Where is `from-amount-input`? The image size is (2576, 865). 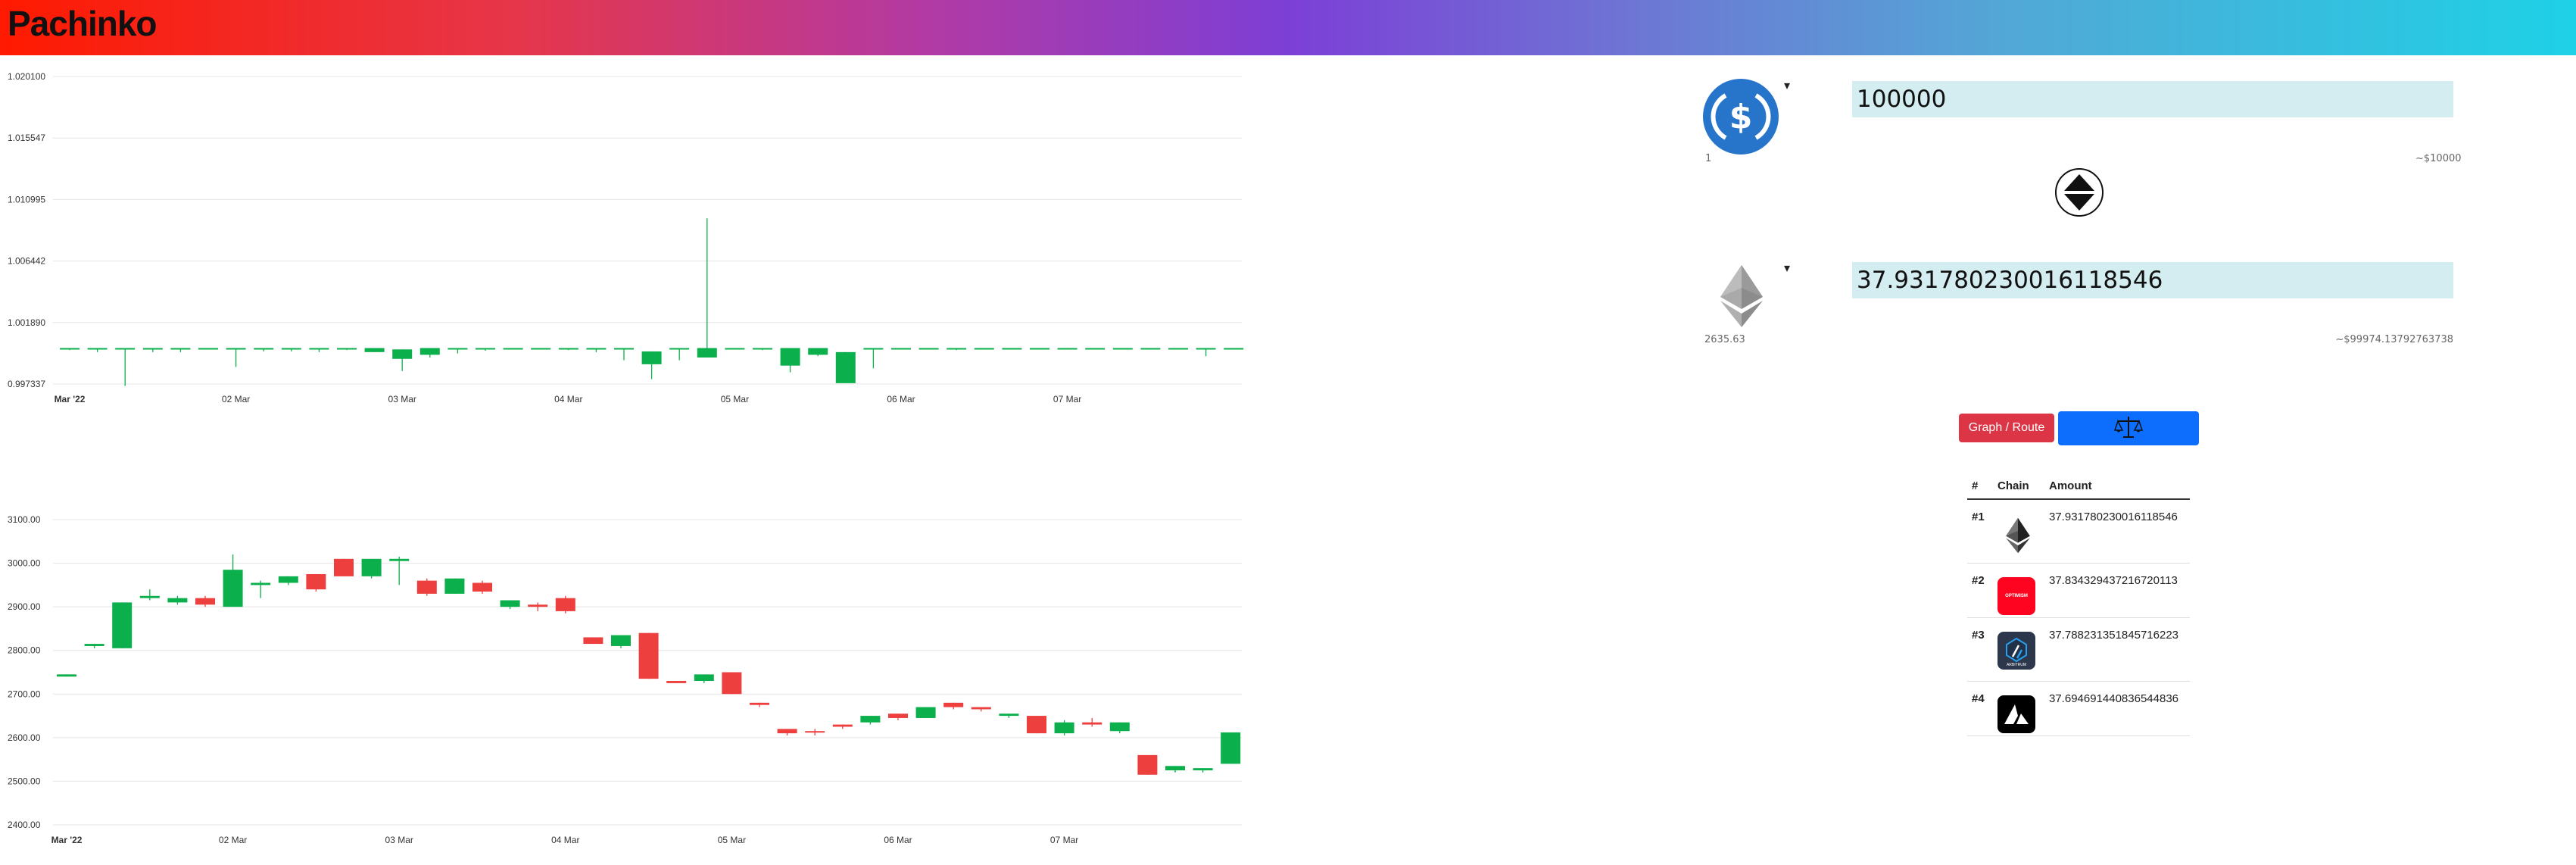 from-amount-input is located at coordinates (2152, 99).